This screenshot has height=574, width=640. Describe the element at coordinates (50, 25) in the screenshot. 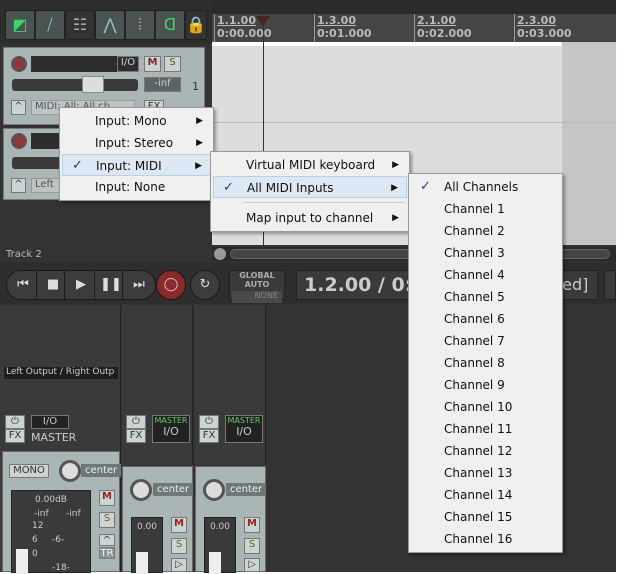

I see `ripple-icon: ⧸` at that location.